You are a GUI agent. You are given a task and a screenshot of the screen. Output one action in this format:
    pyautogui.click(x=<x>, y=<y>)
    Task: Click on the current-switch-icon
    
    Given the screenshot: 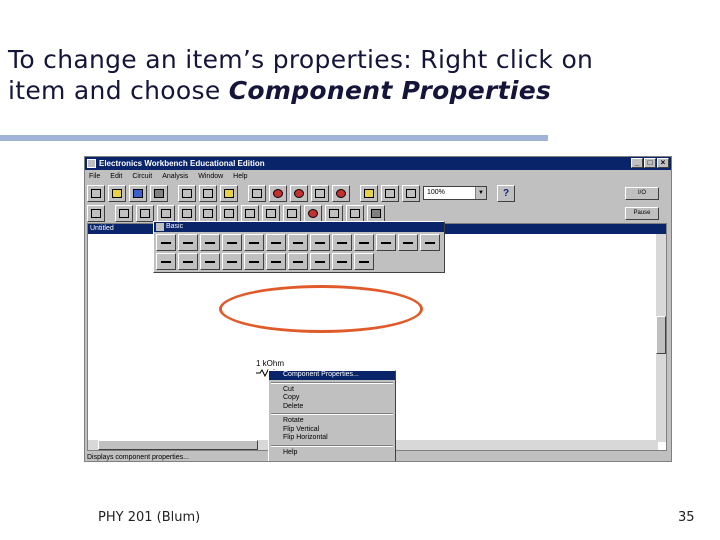 What is the action you would take?
    pyautogui.click(x=386, y=243)
    